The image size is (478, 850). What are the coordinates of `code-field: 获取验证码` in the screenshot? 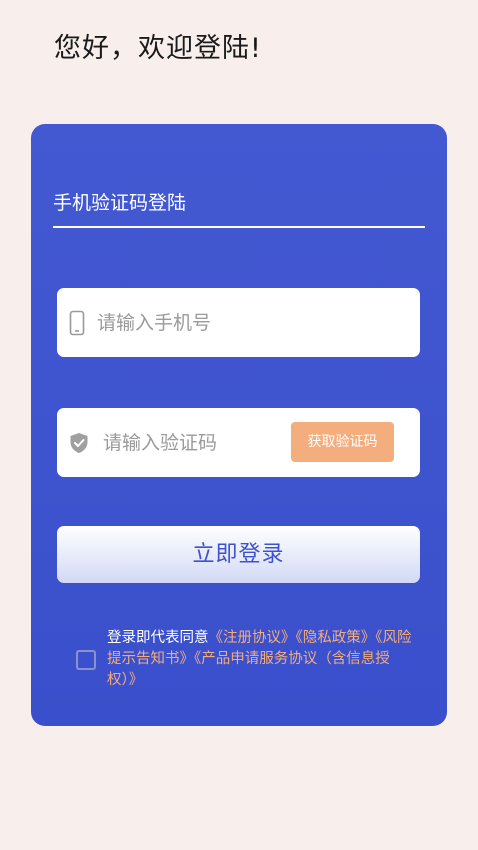 It's located at (238, 442).